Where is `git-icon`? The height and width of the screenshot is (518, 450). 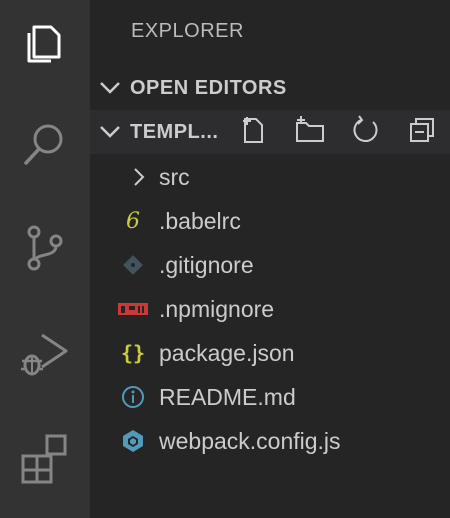 git-icon is located at coordinates (133, 265).